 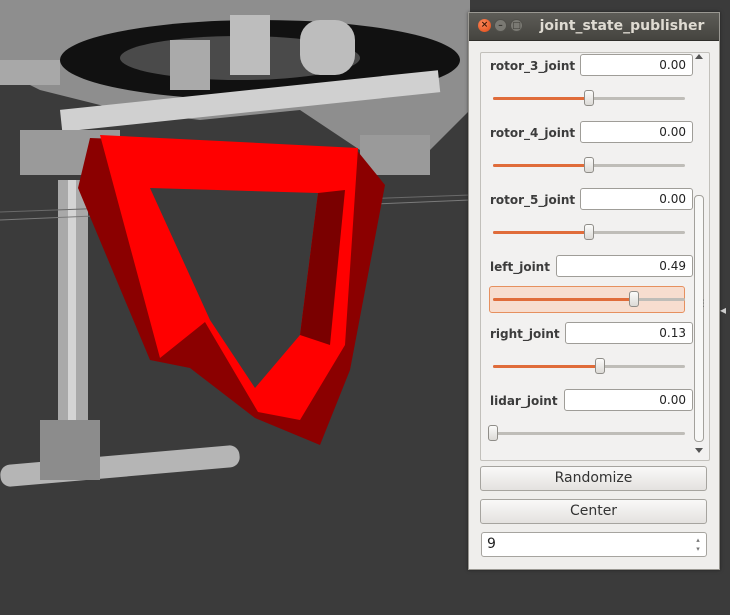 What do you see at coordinates (587, 352) in the screenshot?
I see `joint-row-right: right_joint 0.13` at bounding box center [587, 352].